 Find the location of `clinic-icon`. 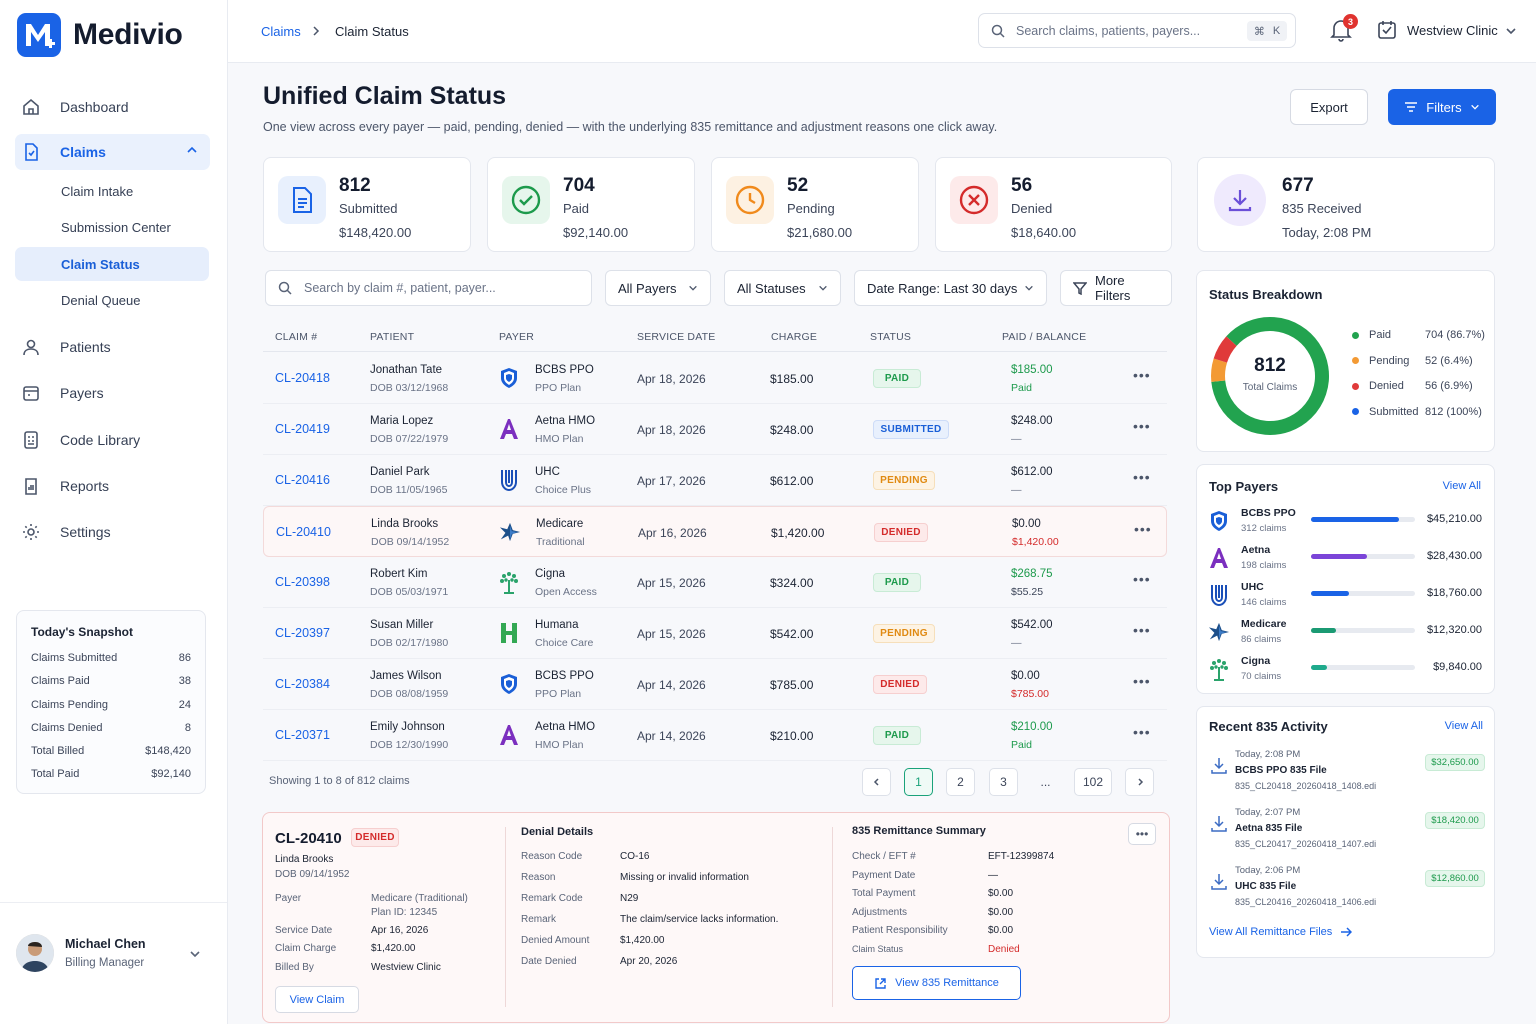

clinic-icon is located at coordinates (1387, 30).